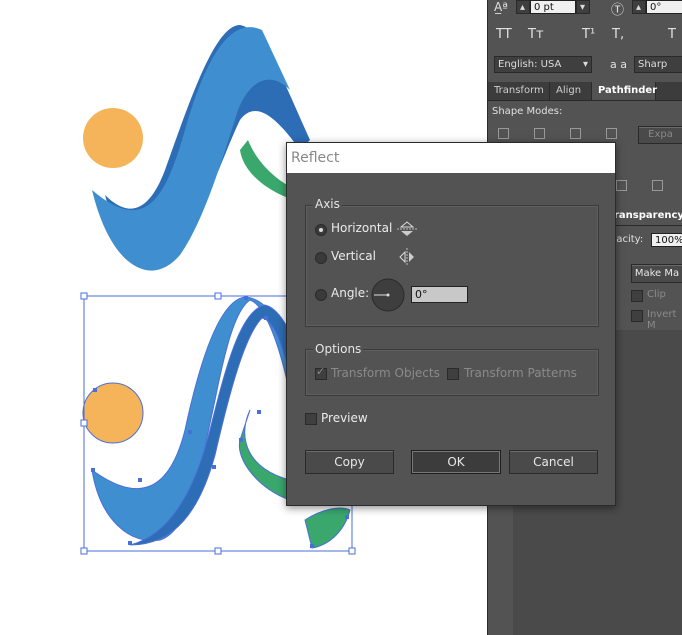 The height and width of the screenshot is (635, 682). I want to click on transform-patterns-label: Transform Patterns, so click(520, 373).